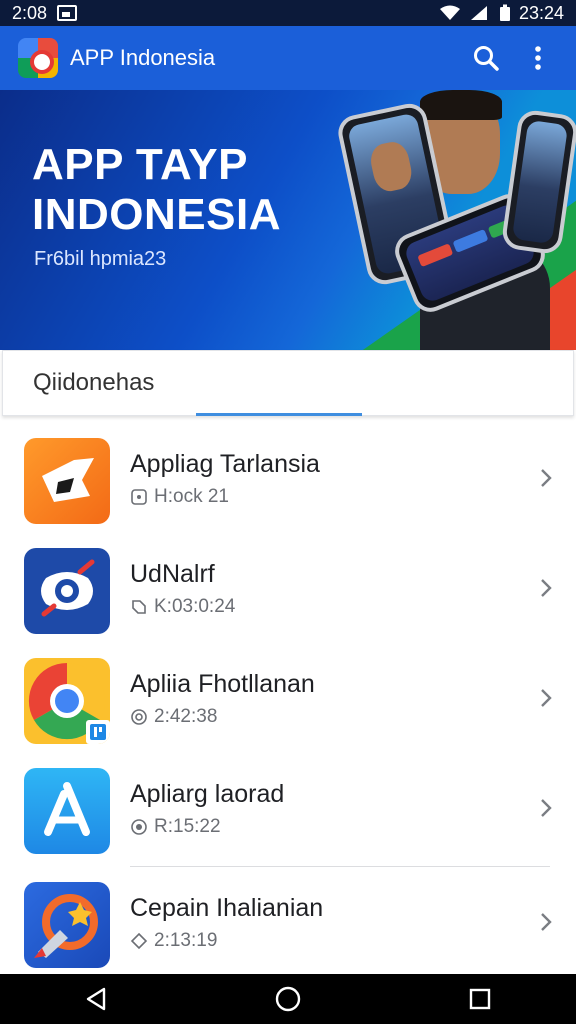 The image size is (576, 1024). What do you see at coordinates (478, 13) in the screenshot?
I see `signal-icon` at bounding box center [478, 13].